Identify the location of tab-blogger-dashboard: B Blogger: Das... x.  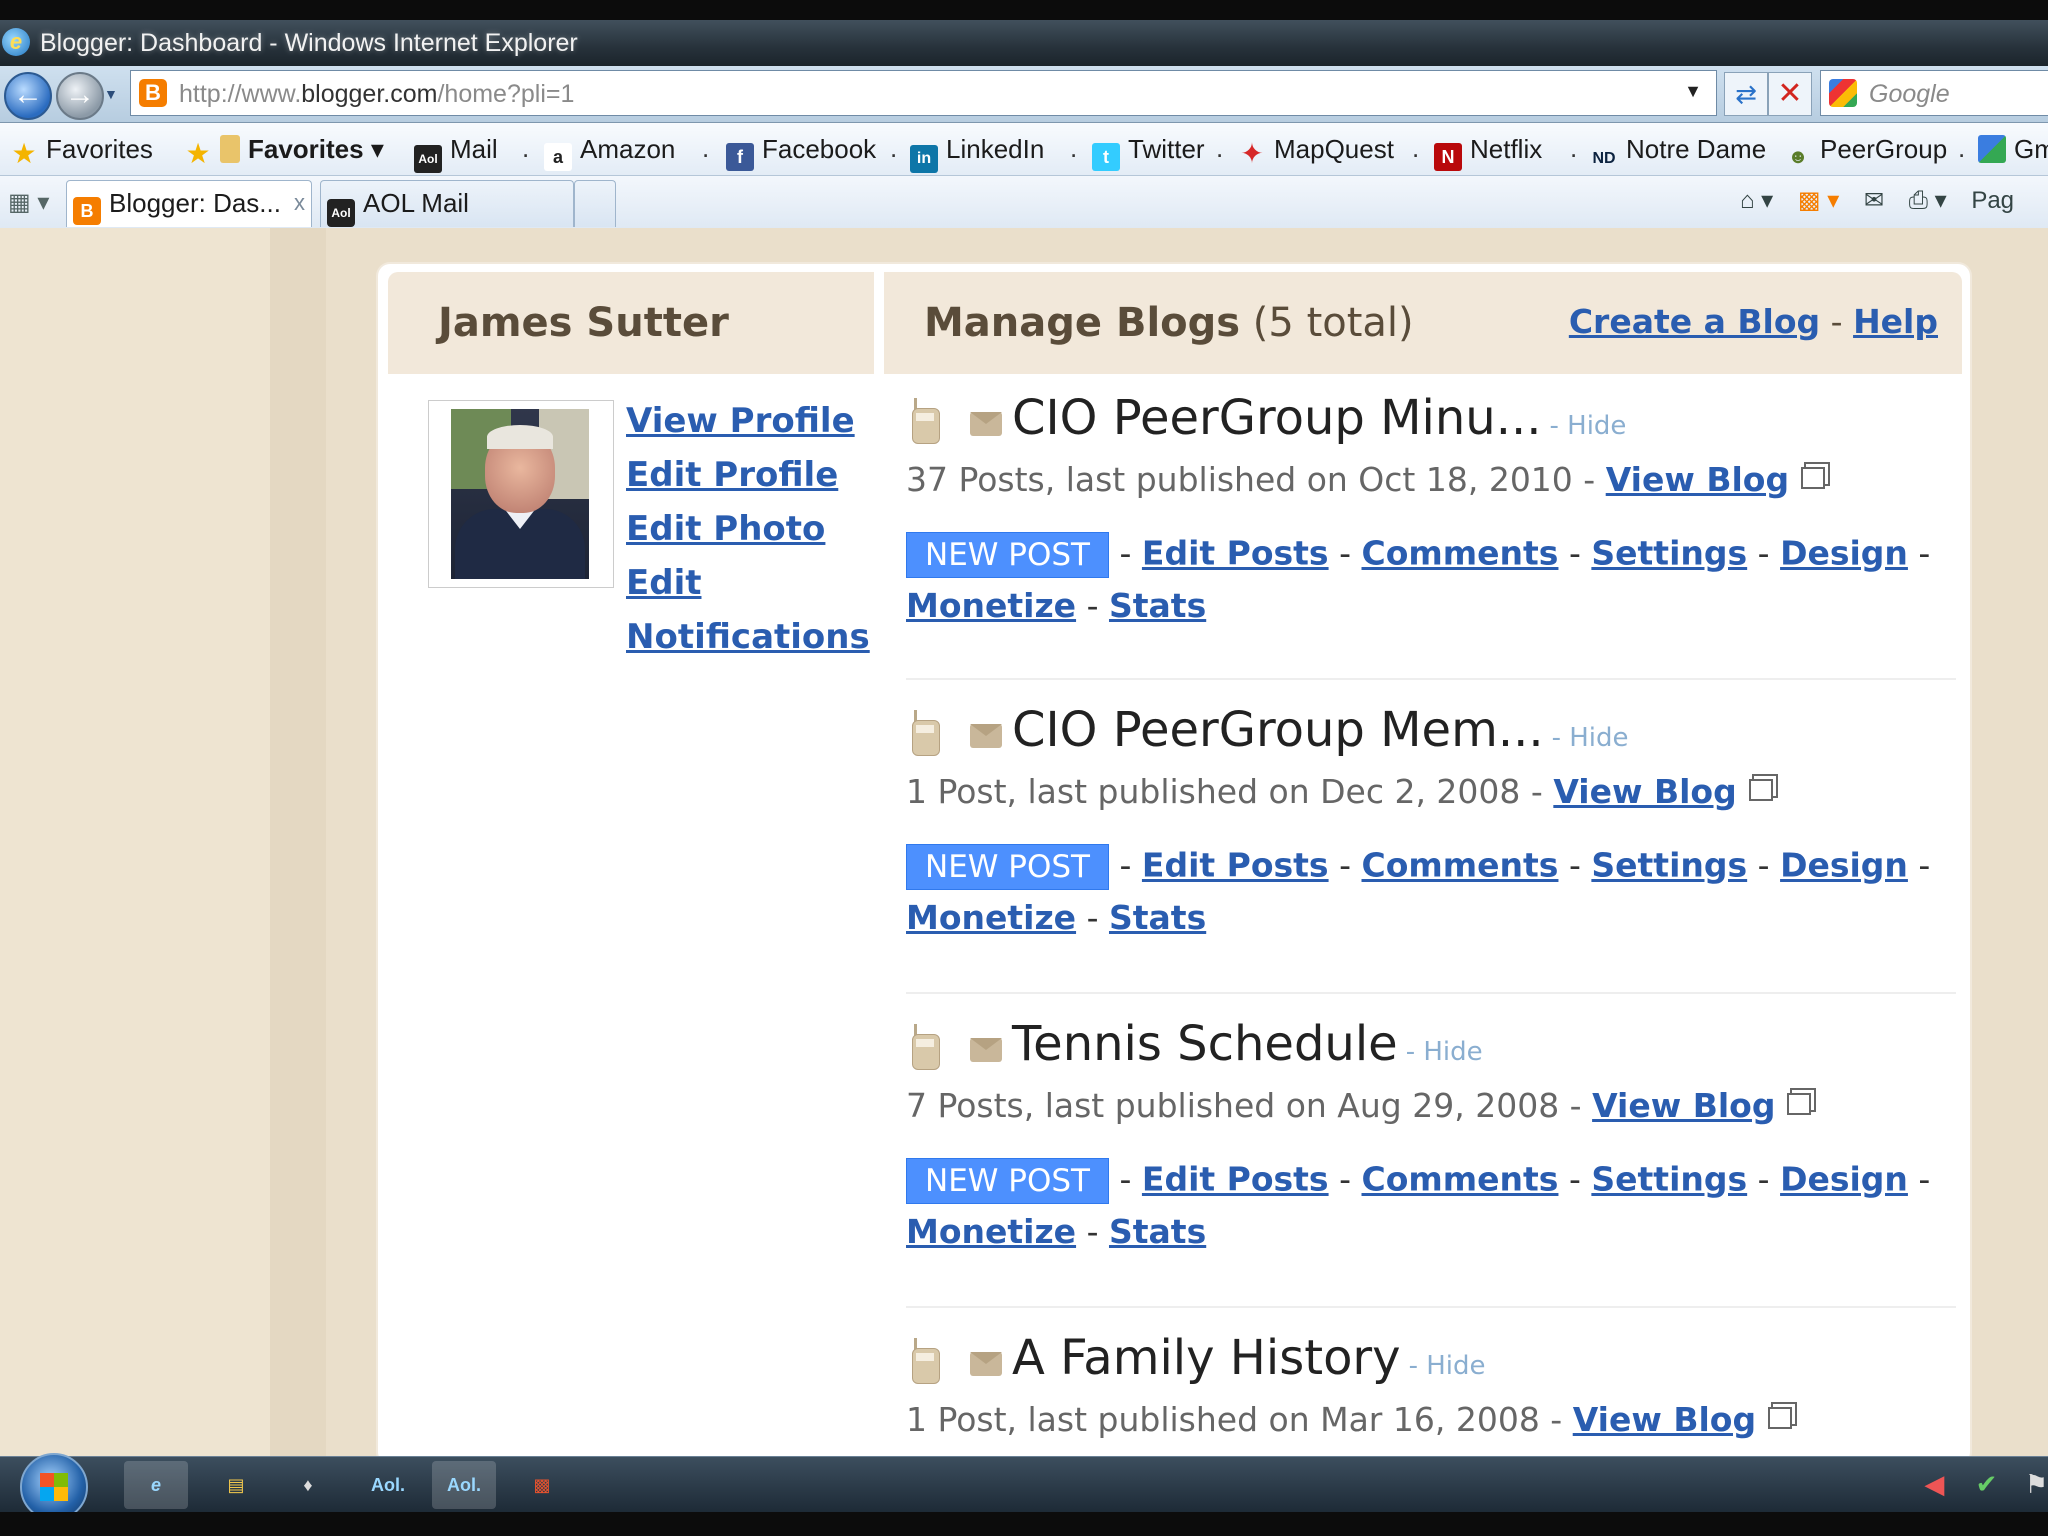
(189, 203).